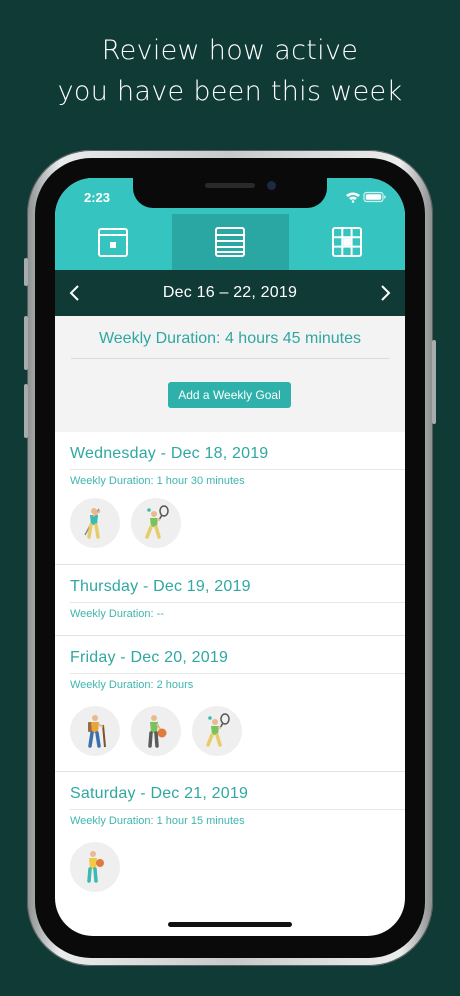  Describe the element at coordinates (230, 193) in the screenshot. I see `phone-notch` at that location.